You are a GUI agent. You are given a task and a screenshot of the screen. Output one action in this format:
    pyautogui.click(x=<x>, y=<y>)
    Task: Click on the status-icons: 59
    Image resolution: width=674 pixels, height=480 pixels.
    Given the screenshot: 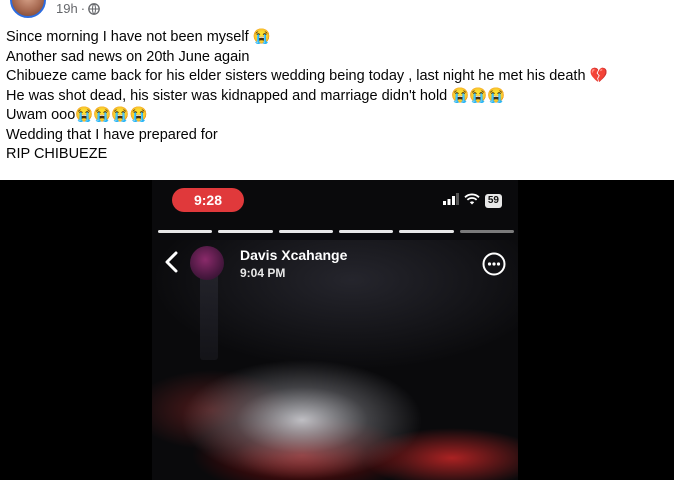 What is the action you would take?
    pyautogui.click(x=472, y=201)
    